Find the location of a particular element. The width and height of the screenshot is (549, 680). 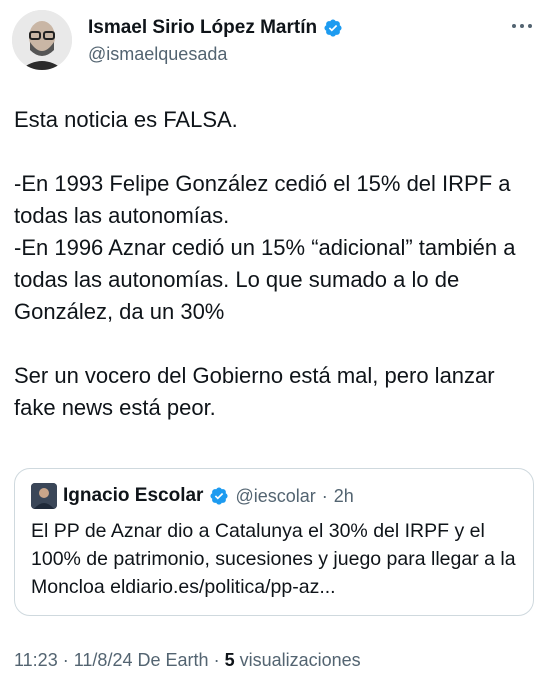

author-avatar is located at coordinates (42, 40).